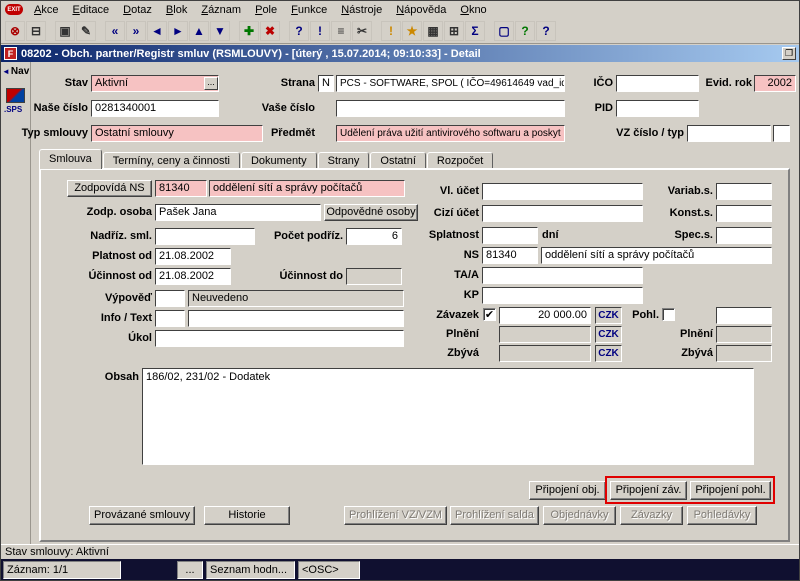 The height and width of the screenshot is (581, 800). What do you see at coordinates (178, 30) in the screenshot?
I see `next-record-icon: ►` at bounding box center [178, 30].